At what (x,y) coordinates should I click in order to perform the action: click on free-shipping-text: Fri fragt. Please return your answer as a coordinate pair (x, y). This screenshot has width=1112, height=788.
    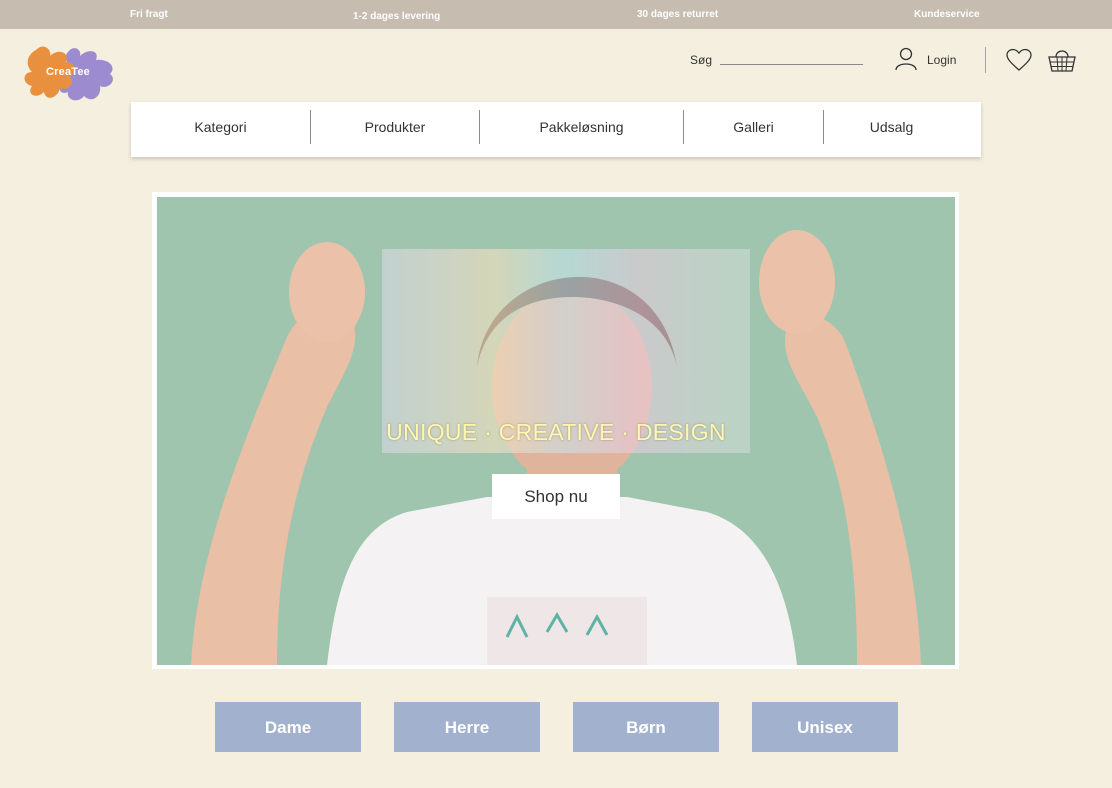
    Looking at the image, I should click on (149, 14).